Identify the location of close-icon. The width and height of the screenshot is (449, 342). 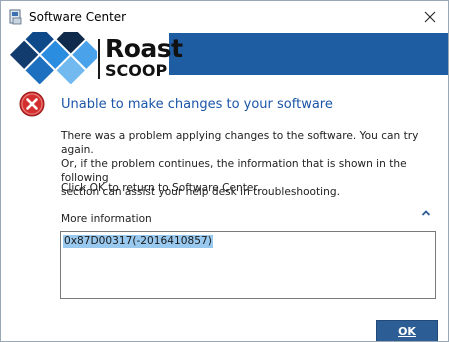
(430, 16).